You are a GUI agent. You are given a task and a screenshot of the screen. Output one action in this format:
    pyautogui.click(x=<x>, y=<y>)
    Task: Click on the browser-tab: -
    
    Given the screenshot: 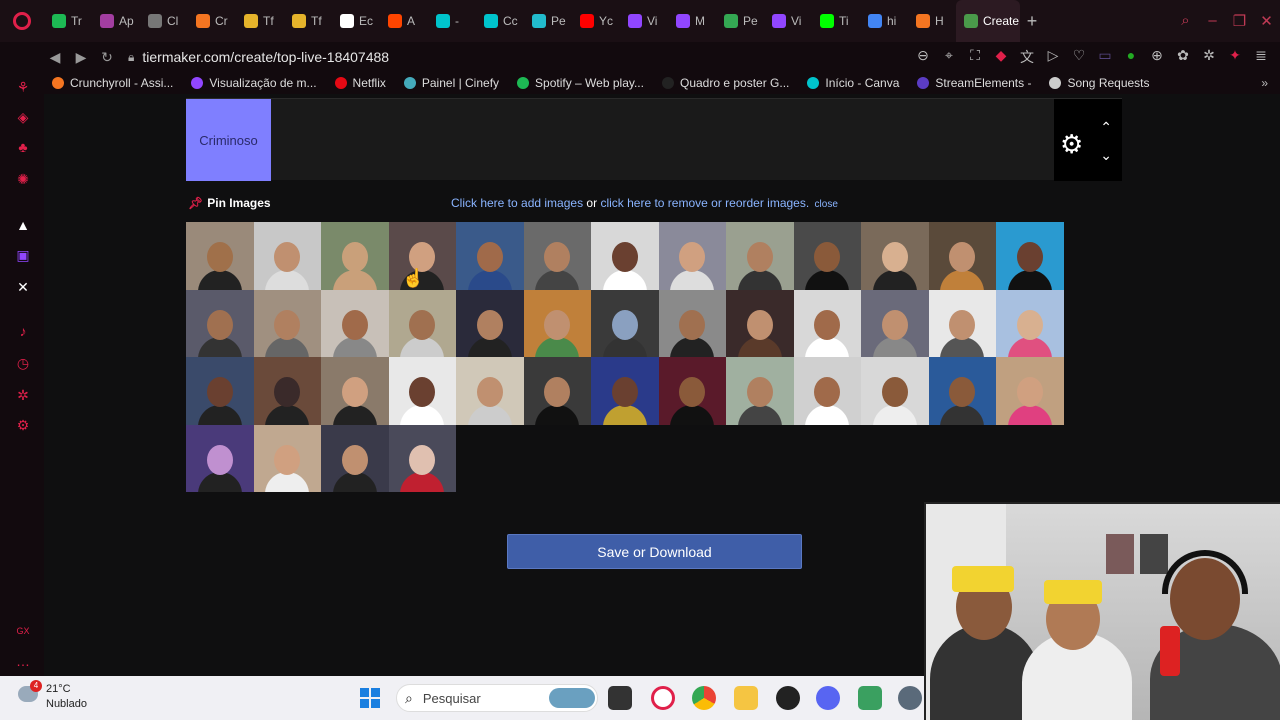 What is the action you would take?
    pyautogui.click(x=452, y=21)
    